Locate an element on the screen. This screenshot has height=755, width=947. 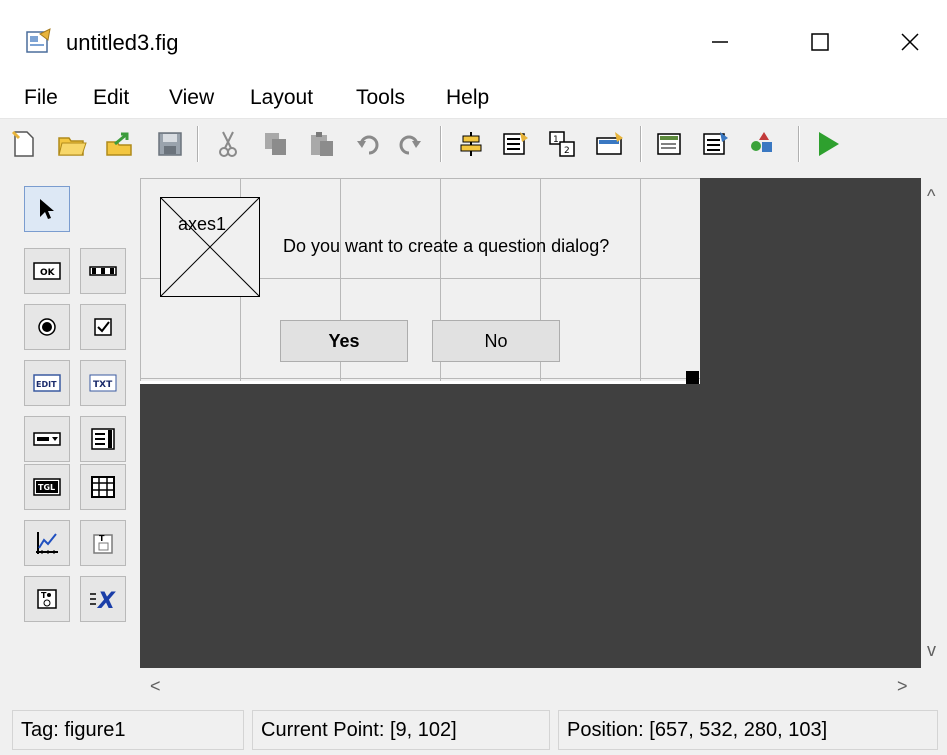
no-button: No is located at coordinates (496, 341).